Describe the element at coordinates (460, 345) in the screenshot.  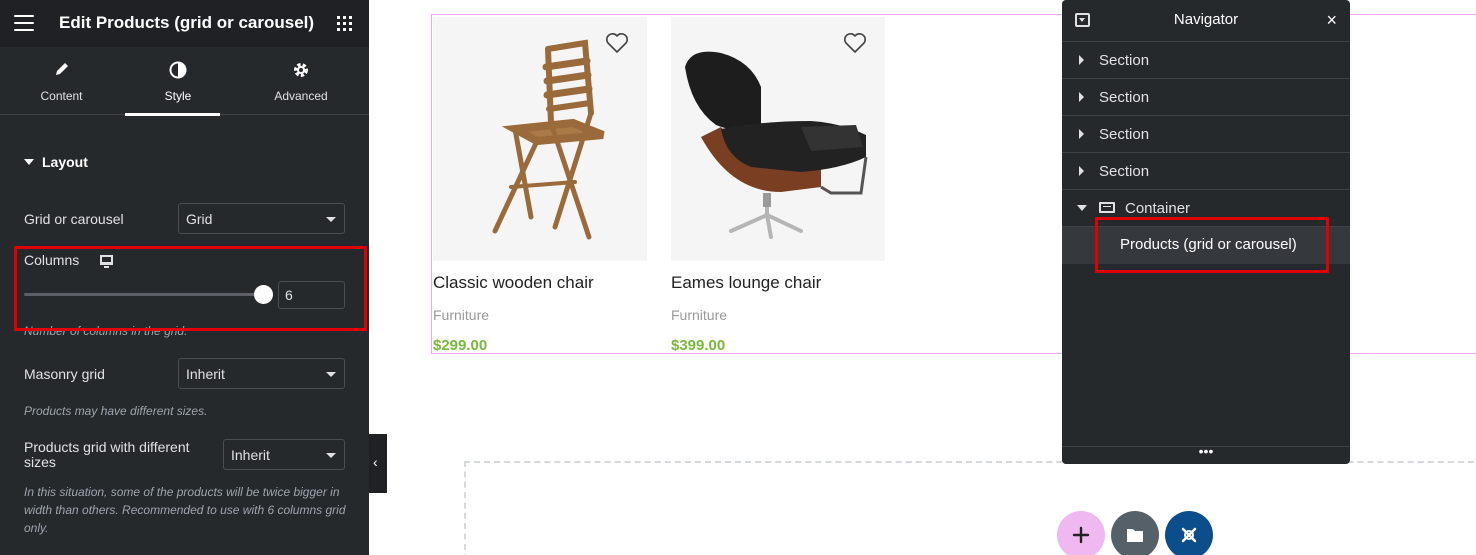
I see `product-price: $299.00` at that location.